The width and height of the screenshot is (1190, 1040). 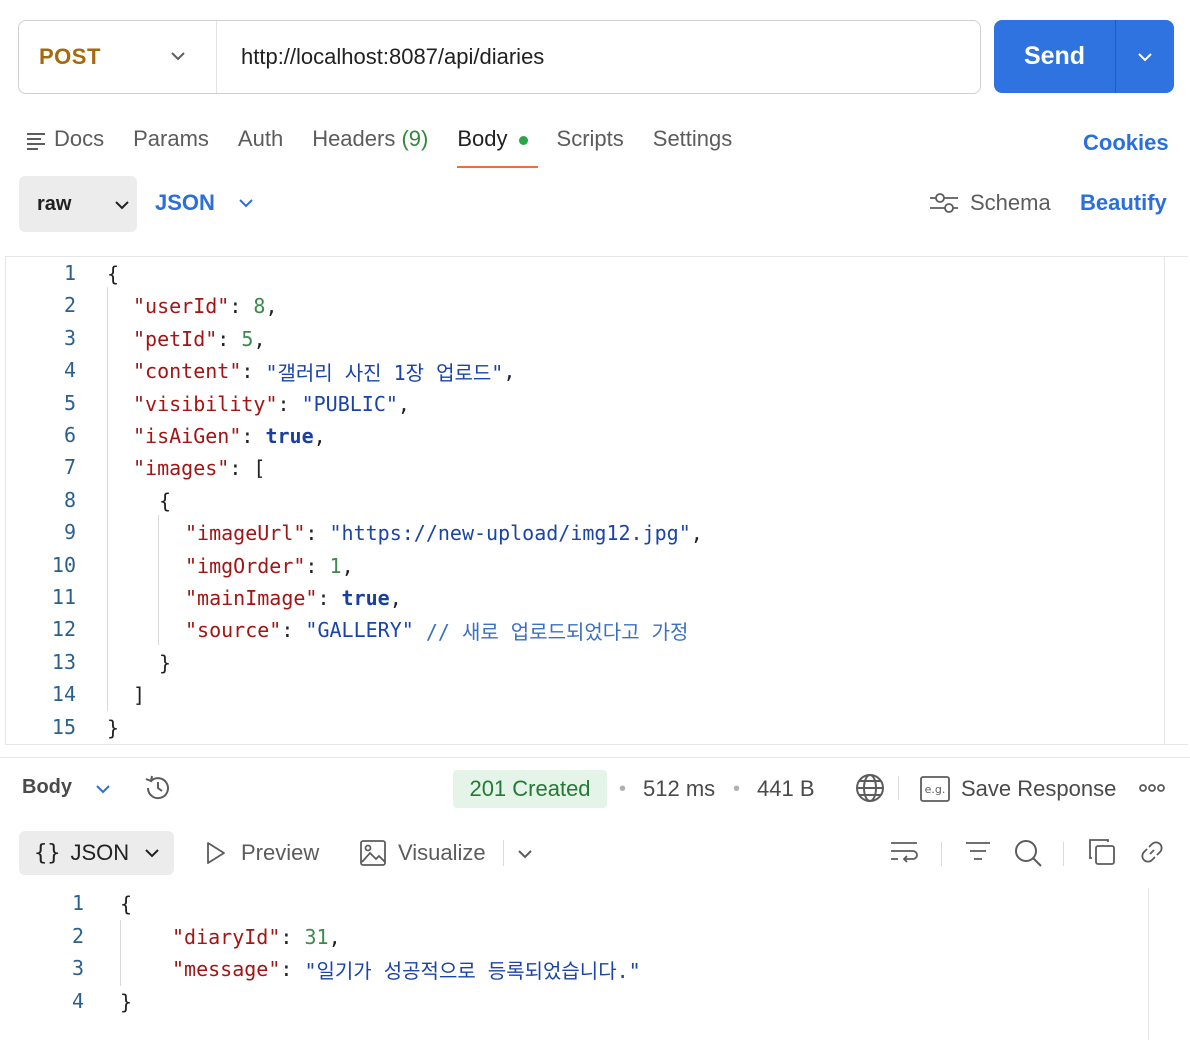 I want to click on response-time: 512 ms, so click(x=679, y=789).